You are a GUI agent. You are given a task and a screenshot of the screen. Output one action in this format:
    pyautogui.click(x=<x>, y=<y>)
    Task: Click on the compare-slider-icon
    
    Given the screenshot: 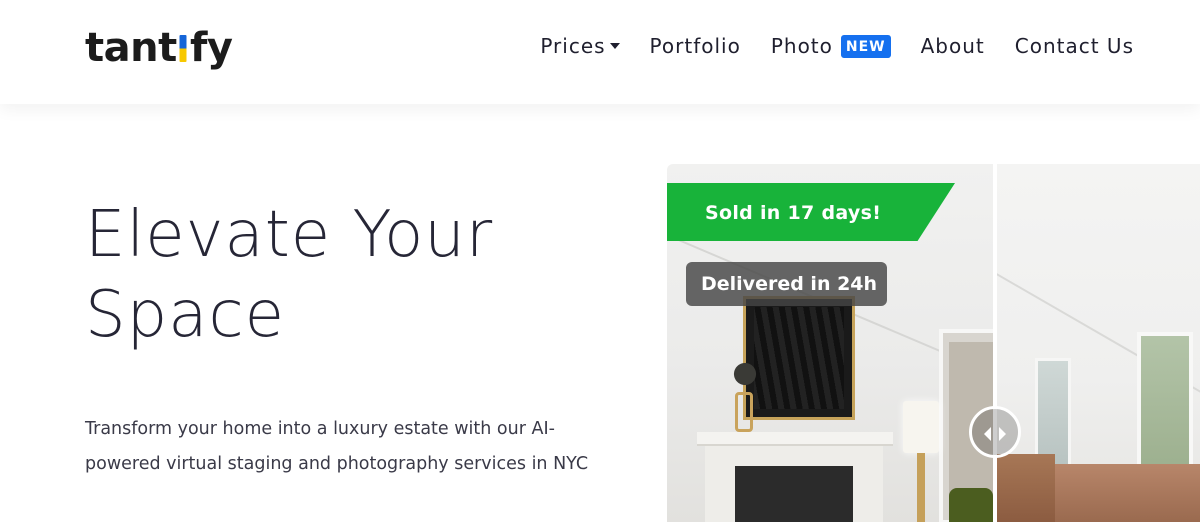 What is the action you would take?
    pyautogui.click(x=995, y=432)
    